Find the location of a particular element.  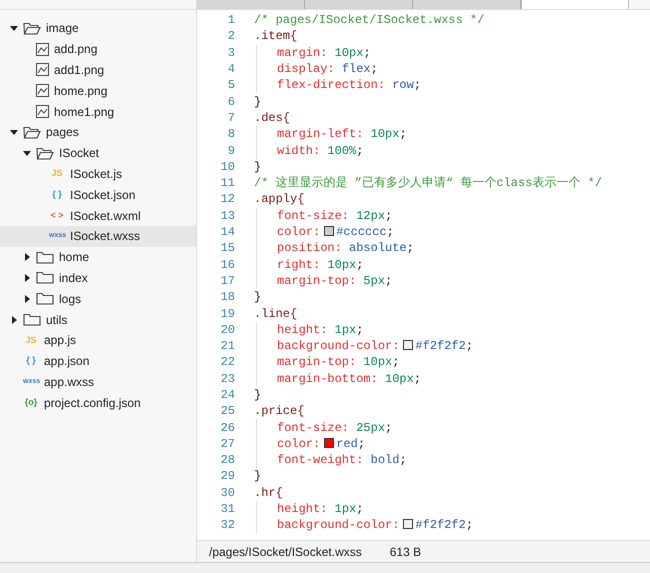

file-name: image is located at coordinates (62, 29).